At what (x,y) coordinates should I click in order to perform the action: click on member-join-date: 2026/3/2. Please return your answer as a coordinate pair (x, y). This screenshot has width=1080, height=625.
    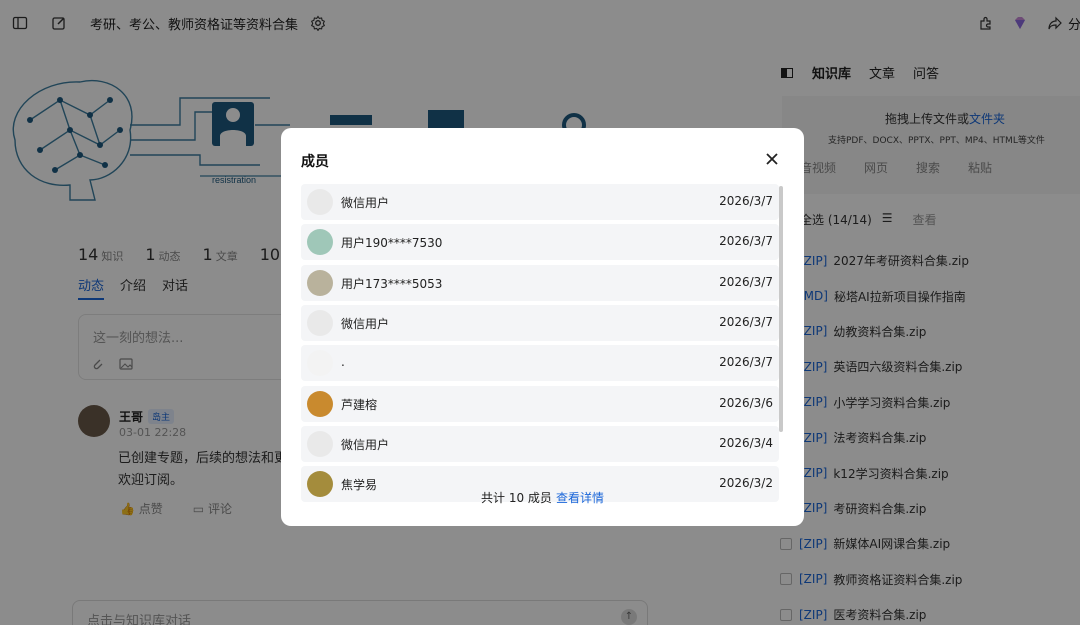
    Looking at the image, I should click on (746, 483).